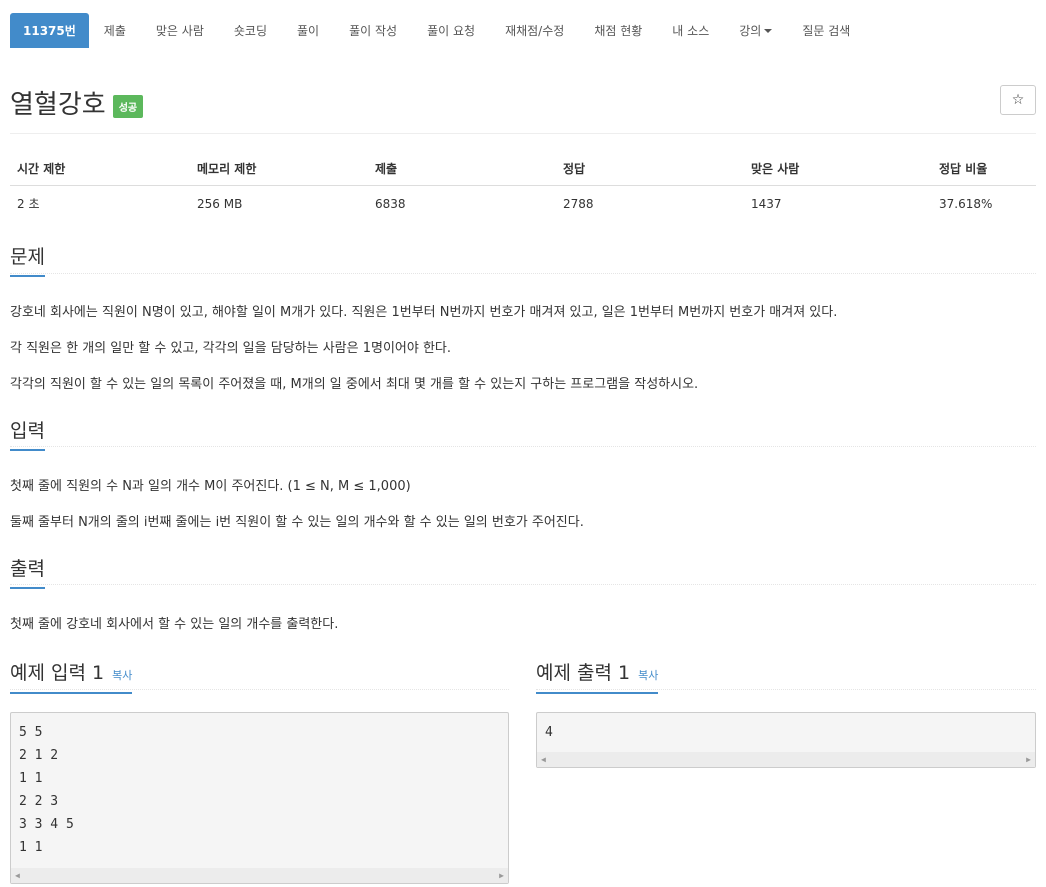 The image size is (1046, 887). What do you see at coordinates (279, 169) in the screenshot?
I see `info-header: 메모리 제한` at bounding box center [279, 169].